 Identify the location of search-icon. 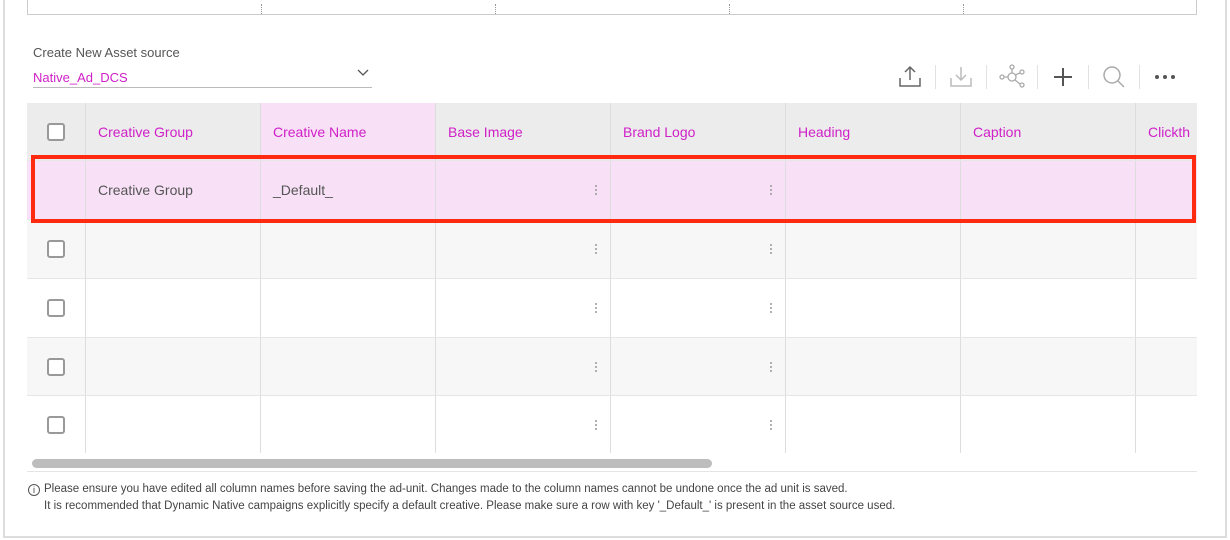
(1114, 77).